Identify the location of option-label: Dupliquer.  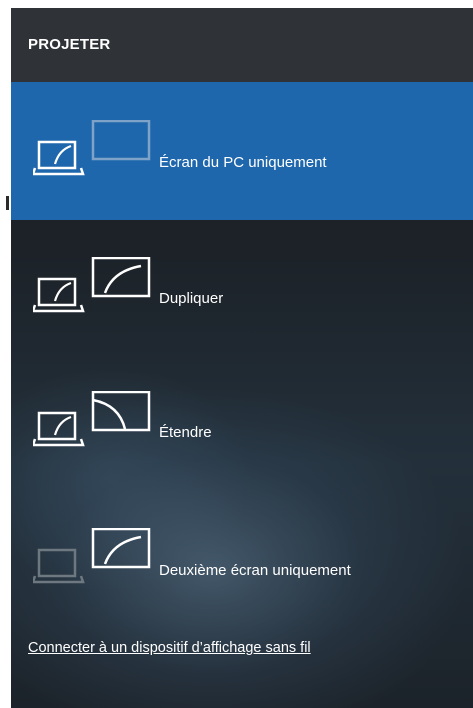
(191, 298).